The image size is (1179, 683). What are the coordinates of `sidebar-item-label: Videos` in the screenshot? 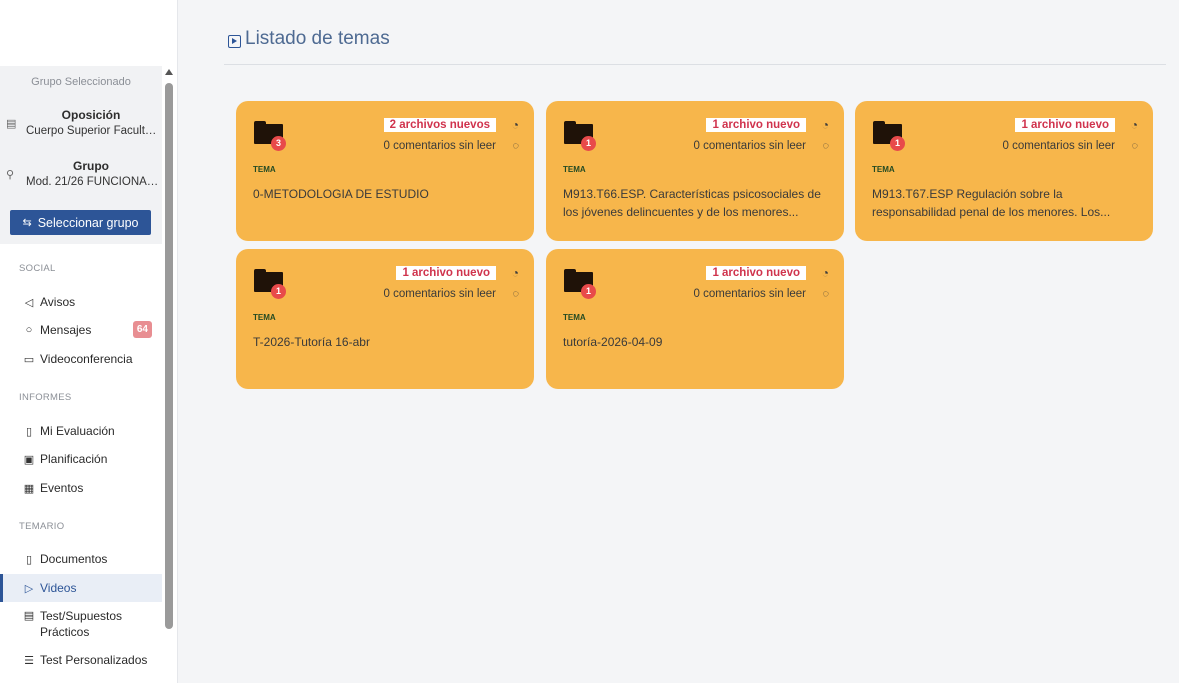 It's located at (58, 588).